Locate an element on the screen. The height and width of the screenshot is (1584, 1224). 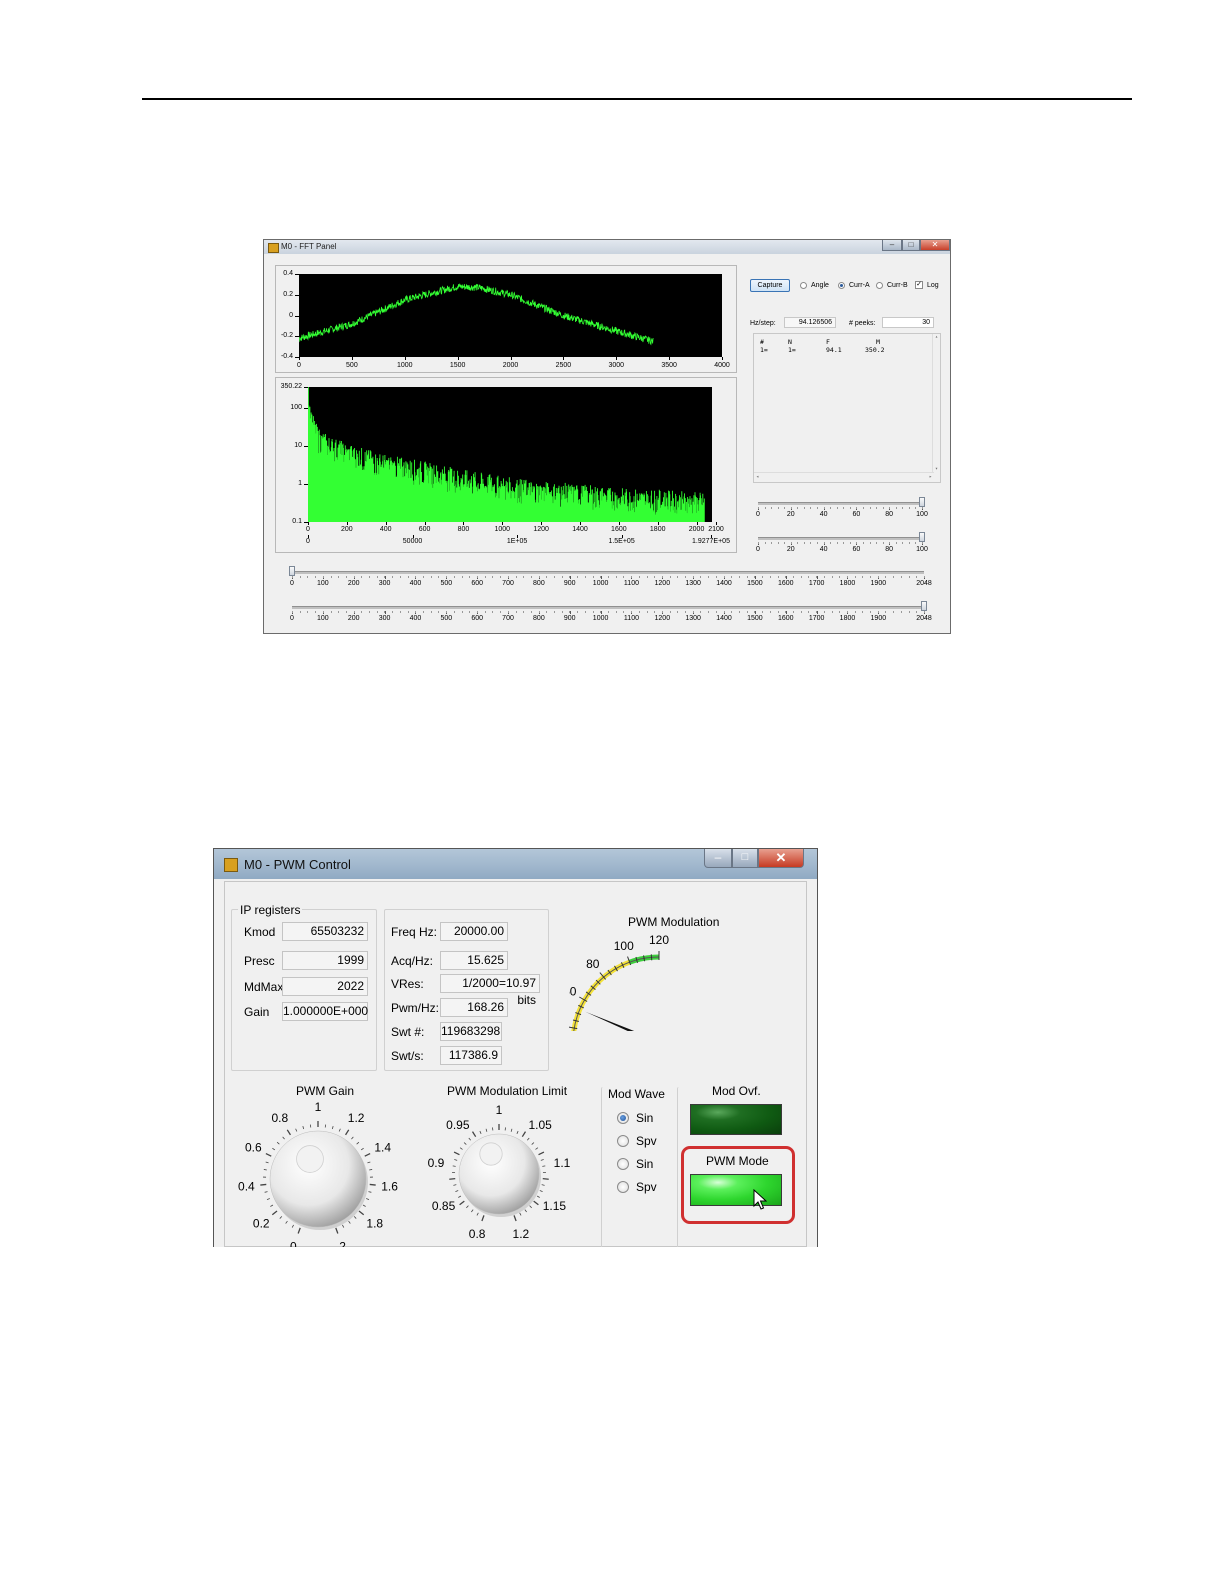
bottom-slider-2-tick-label: 300 is located at coordinates (384, 618).